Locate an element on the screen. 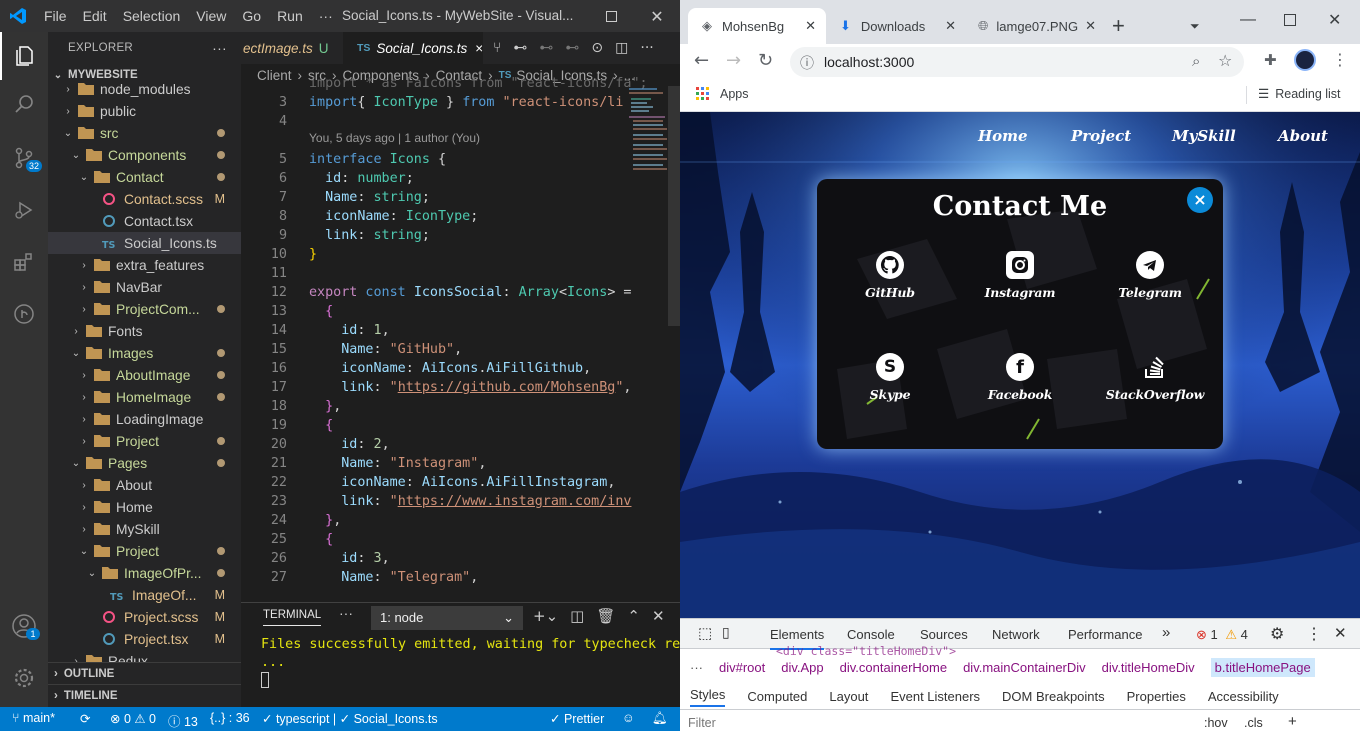  browser-tab-downloads: ⬇ Downloads ✕ is located at coordinates (897, 26).